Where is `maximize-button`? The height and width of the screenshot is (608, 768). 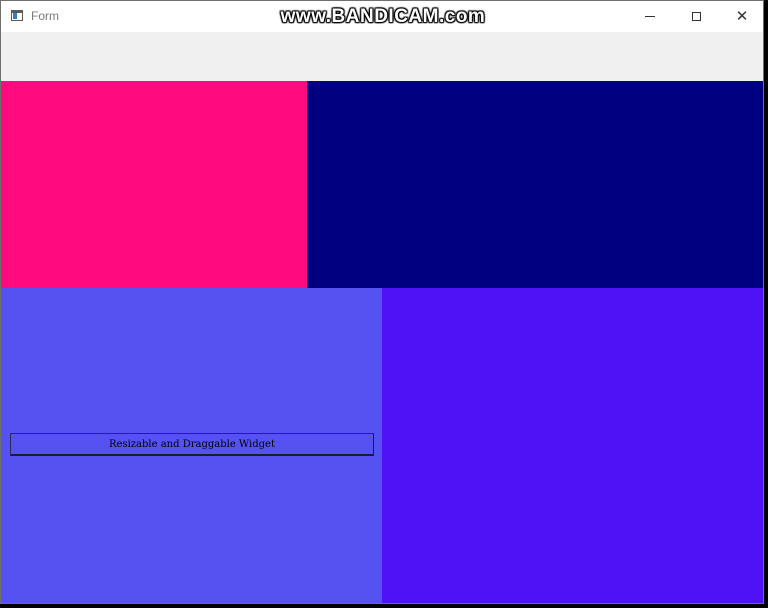 maximize-button is located at coordinates (696, 16).